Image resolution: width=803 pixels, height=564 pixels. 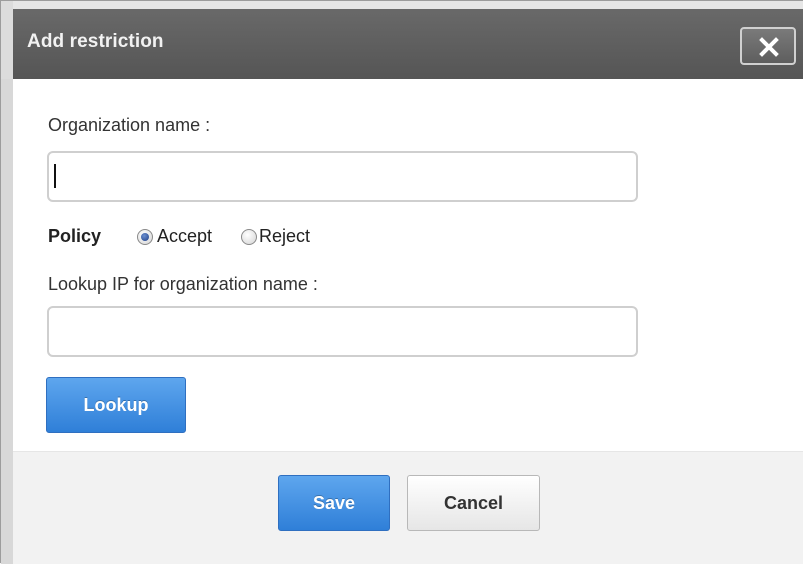 What do you see at coordinates (95, 41) in the screenshot?
I see `dialog-title: Add restriction` at bounding box center [95, 41].